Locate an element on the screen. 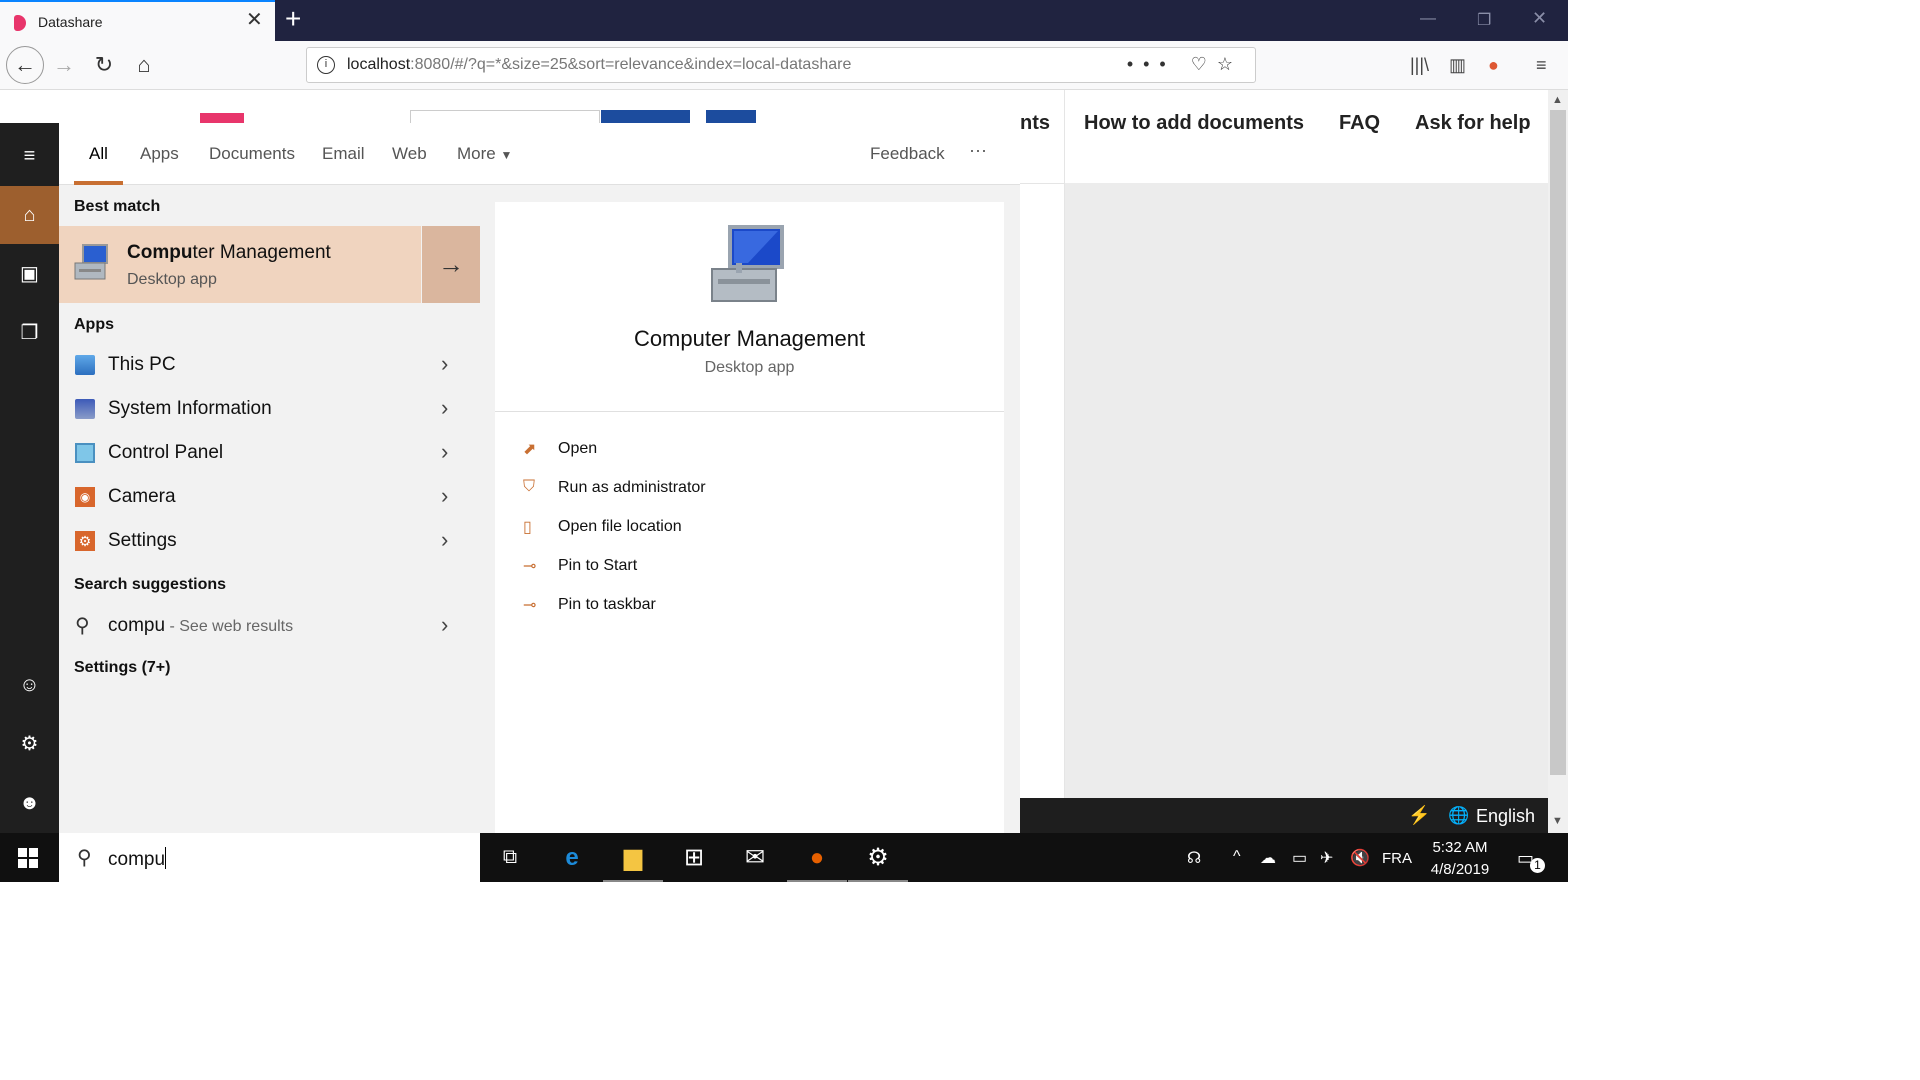 The width and height of the screenshot is (1920, 1080). camera-icon: ◉ is located at coordinates (85, 497).